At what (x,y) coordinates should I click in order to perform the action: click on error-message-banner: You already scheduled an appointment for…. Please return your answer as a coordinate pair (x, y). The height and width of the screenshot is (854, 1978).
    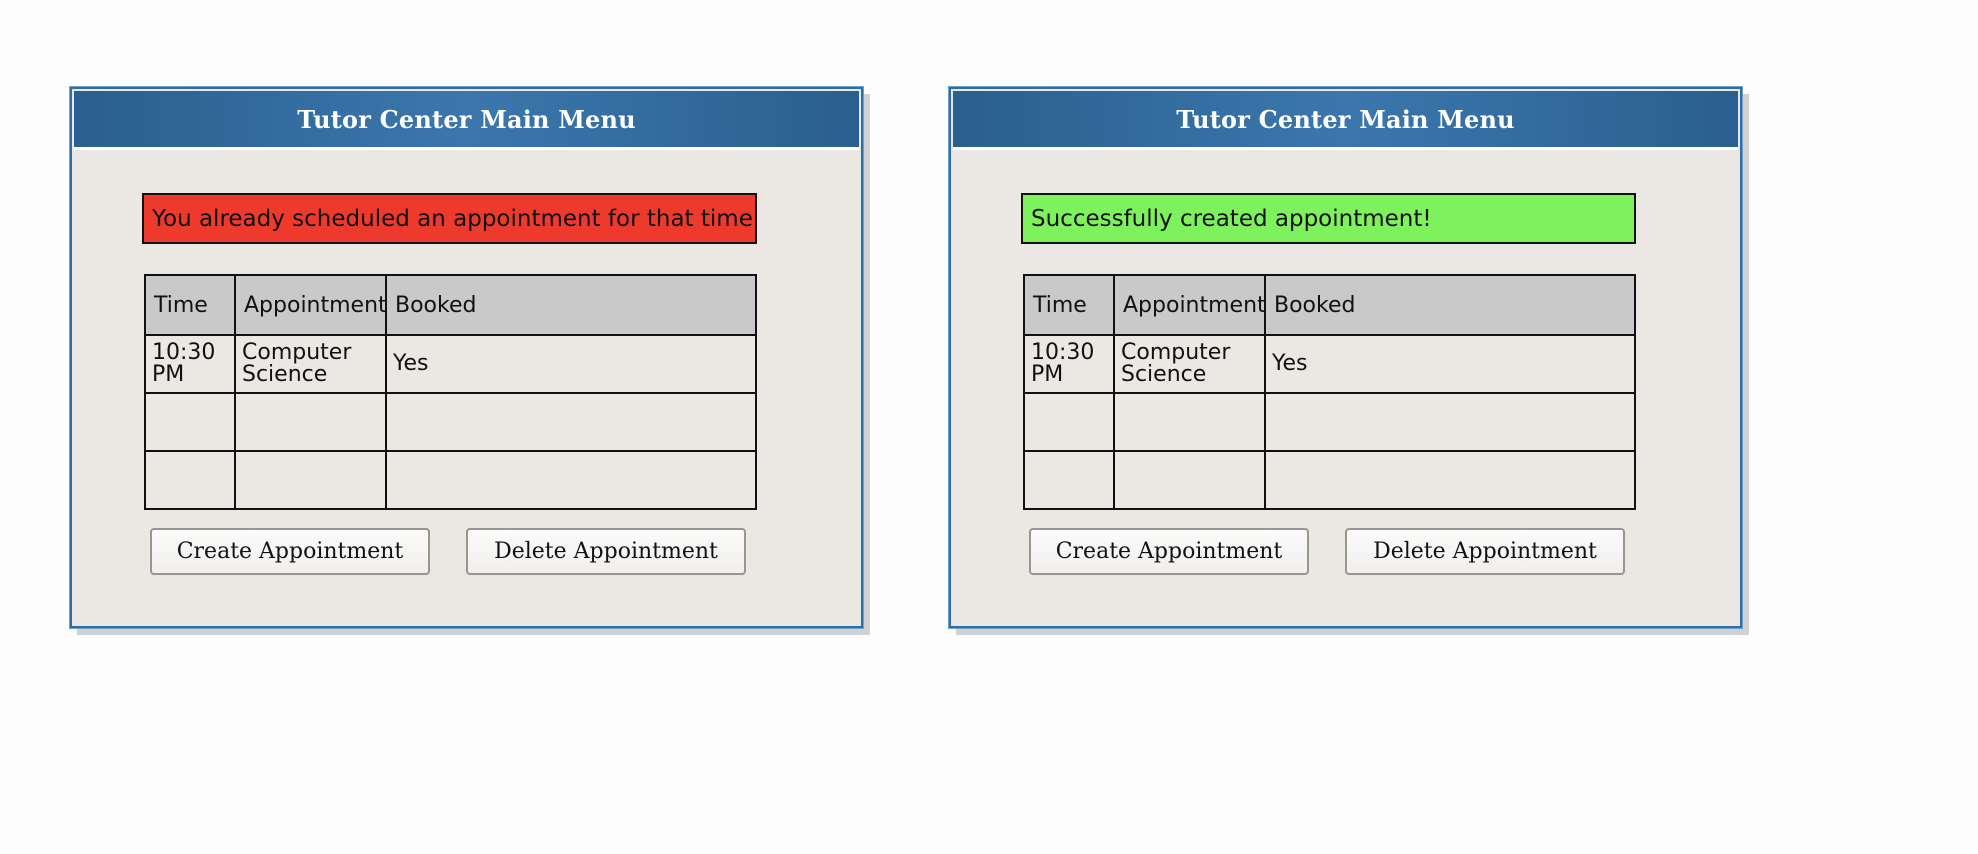
    Looking at the image, I should click on (449, 218).